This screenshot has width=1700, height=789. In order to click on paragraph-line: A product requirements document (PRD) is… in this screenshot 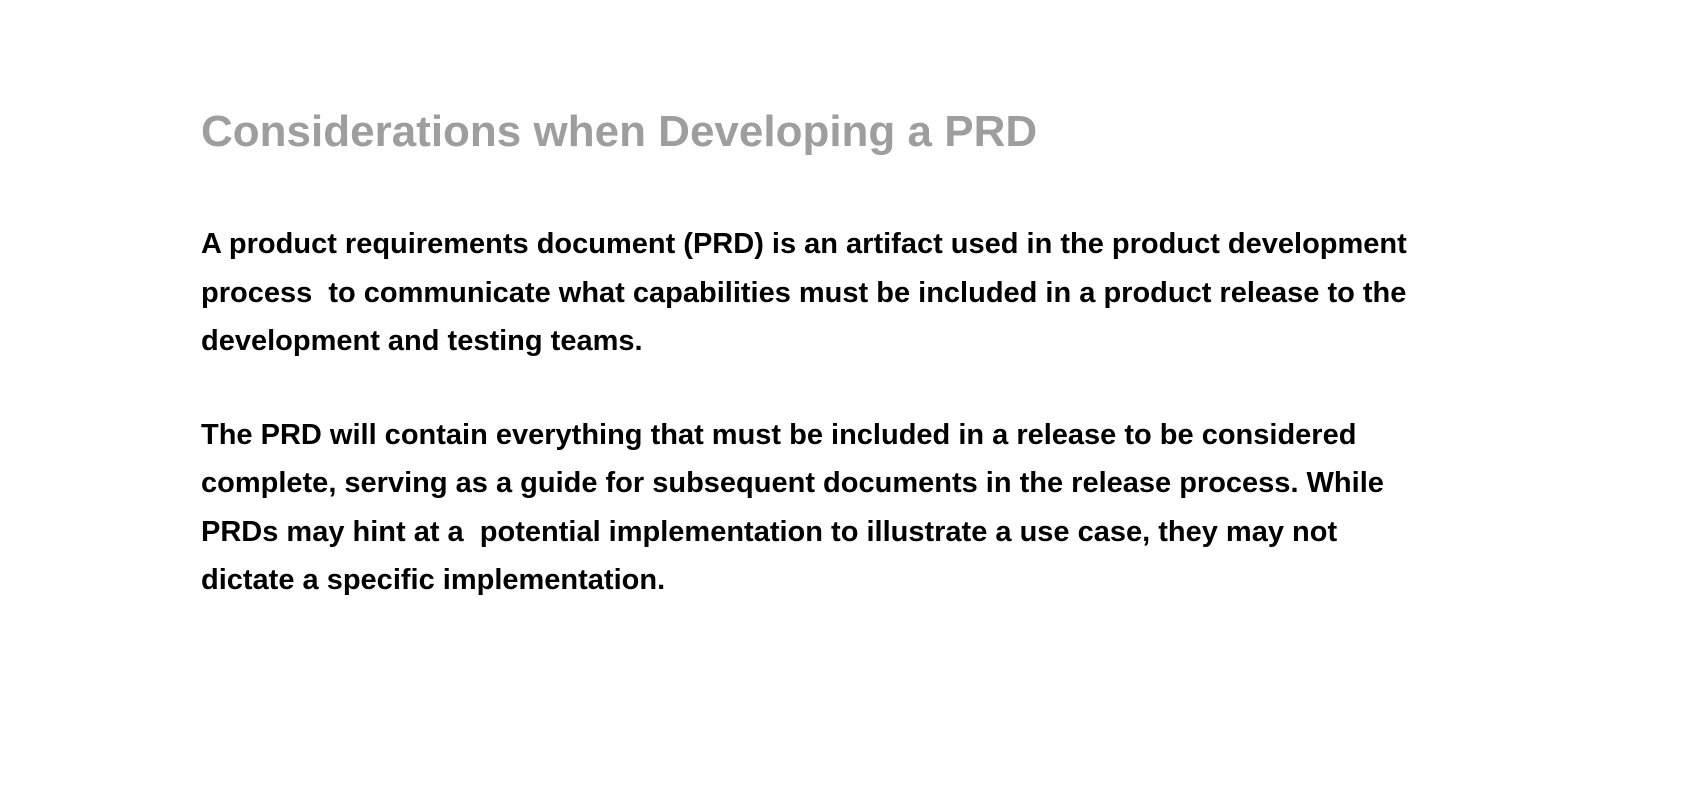, I will do `click(804, 244)`.